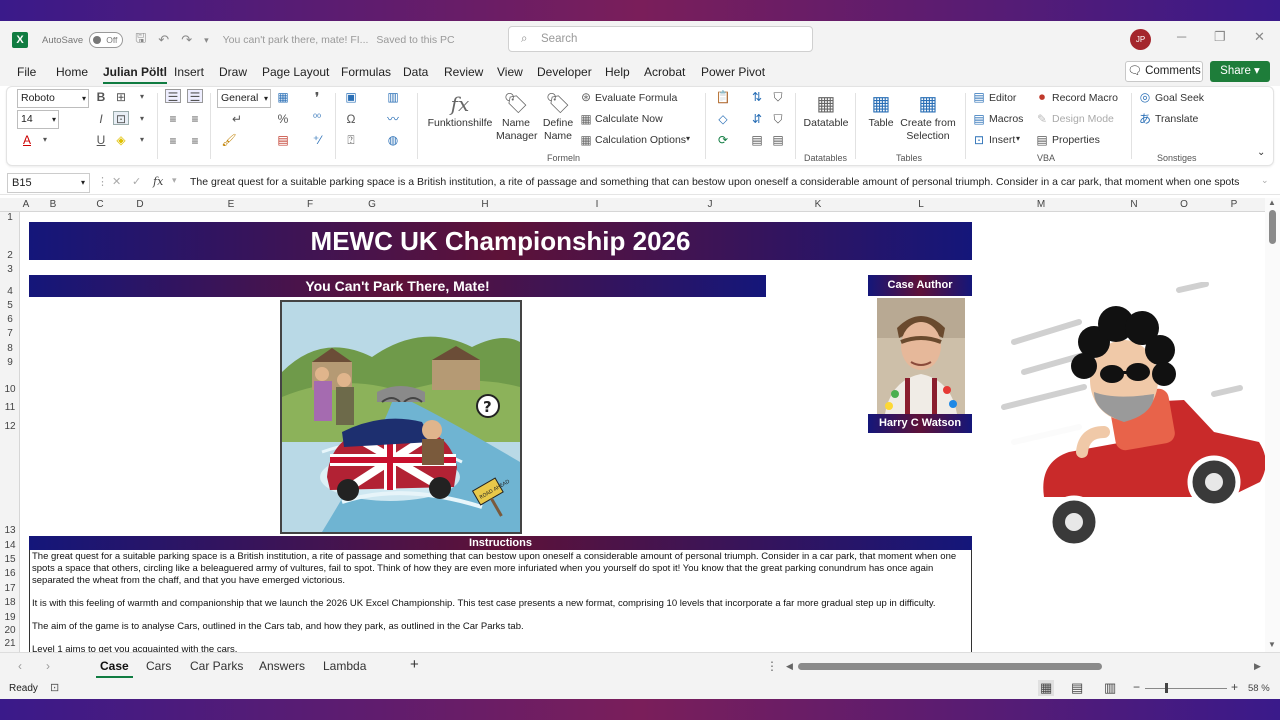 The image size is (1280, 720). What do you see at coordinates (10, 319) in the screenshot?
I see `row-header: 6` at bounding box center [10, 319].